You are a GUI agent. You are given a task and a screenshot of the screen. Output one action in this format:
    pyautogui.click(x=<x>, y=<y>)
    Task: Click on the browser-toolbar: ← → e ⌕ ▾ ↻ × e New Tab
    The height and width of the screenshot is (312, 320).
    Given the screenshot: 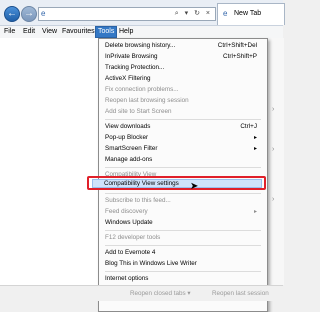 What is the action you would take?
    pyautogui.click(x=142, y=13)
    